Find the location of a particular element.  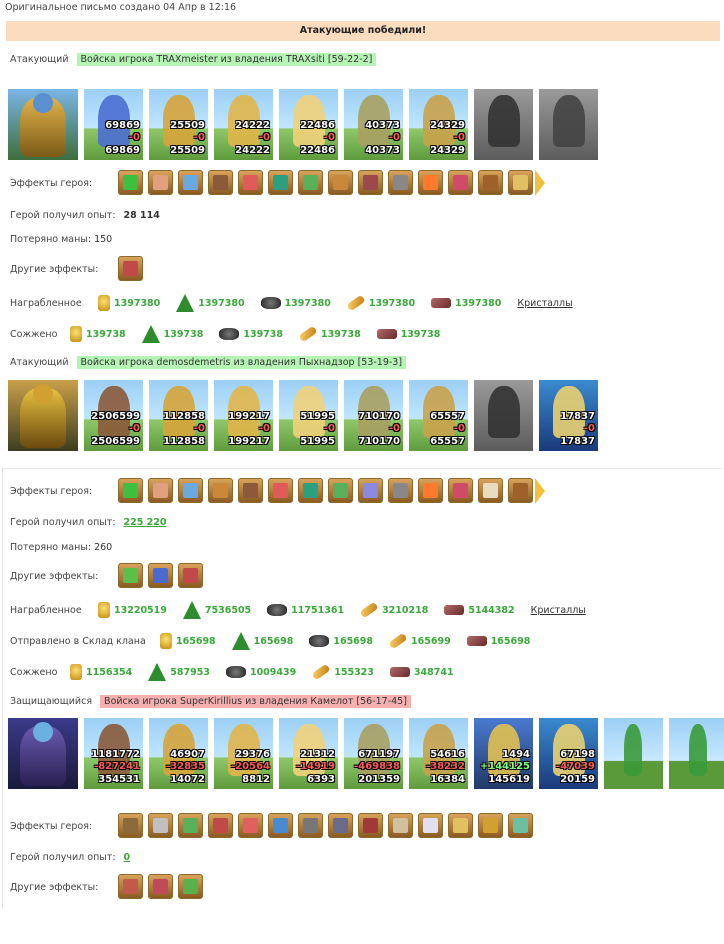

tent-icon is located at coordinates (490, 490).